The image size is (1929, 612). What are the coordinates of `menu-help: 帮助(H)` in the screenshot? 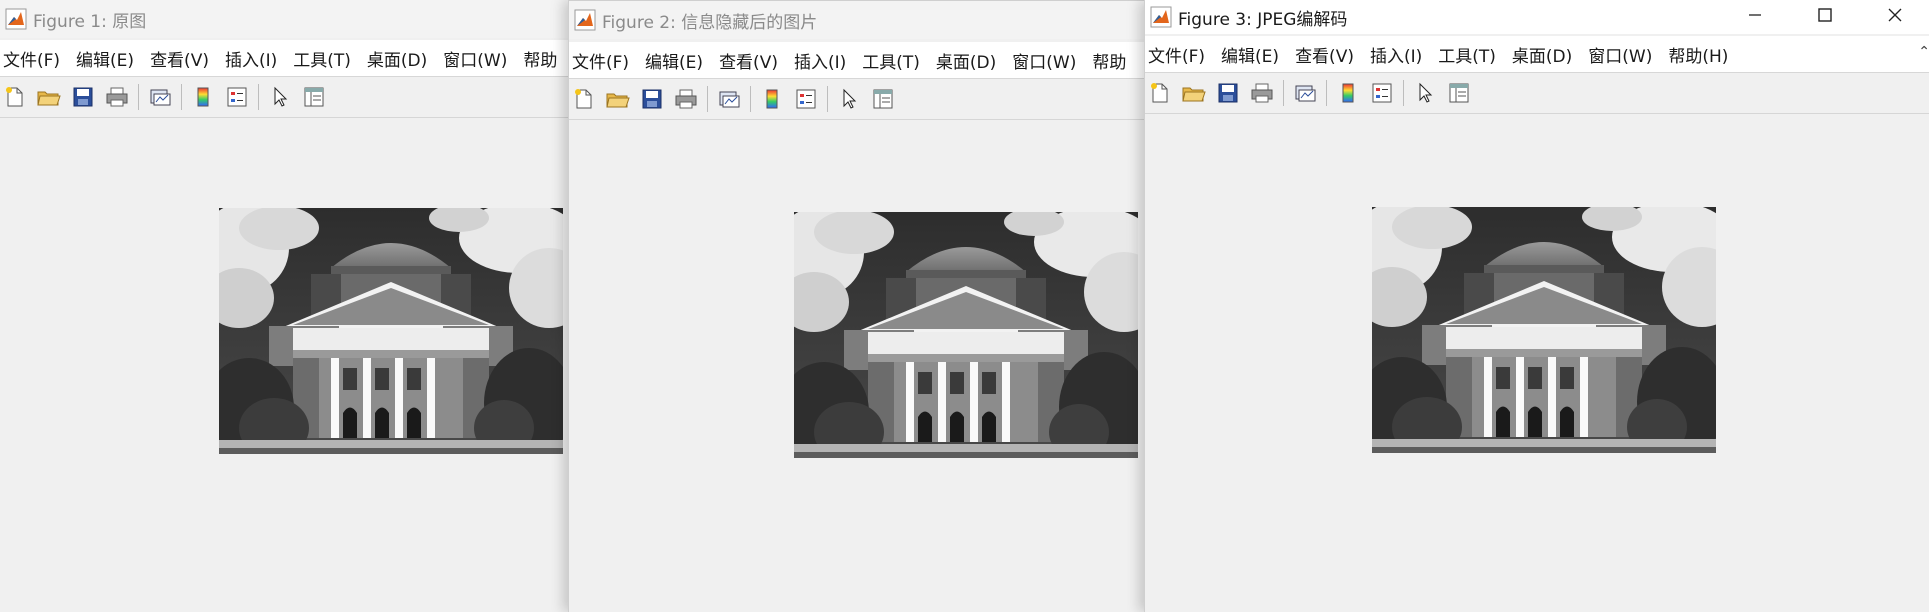 It's located at (1699, 54).